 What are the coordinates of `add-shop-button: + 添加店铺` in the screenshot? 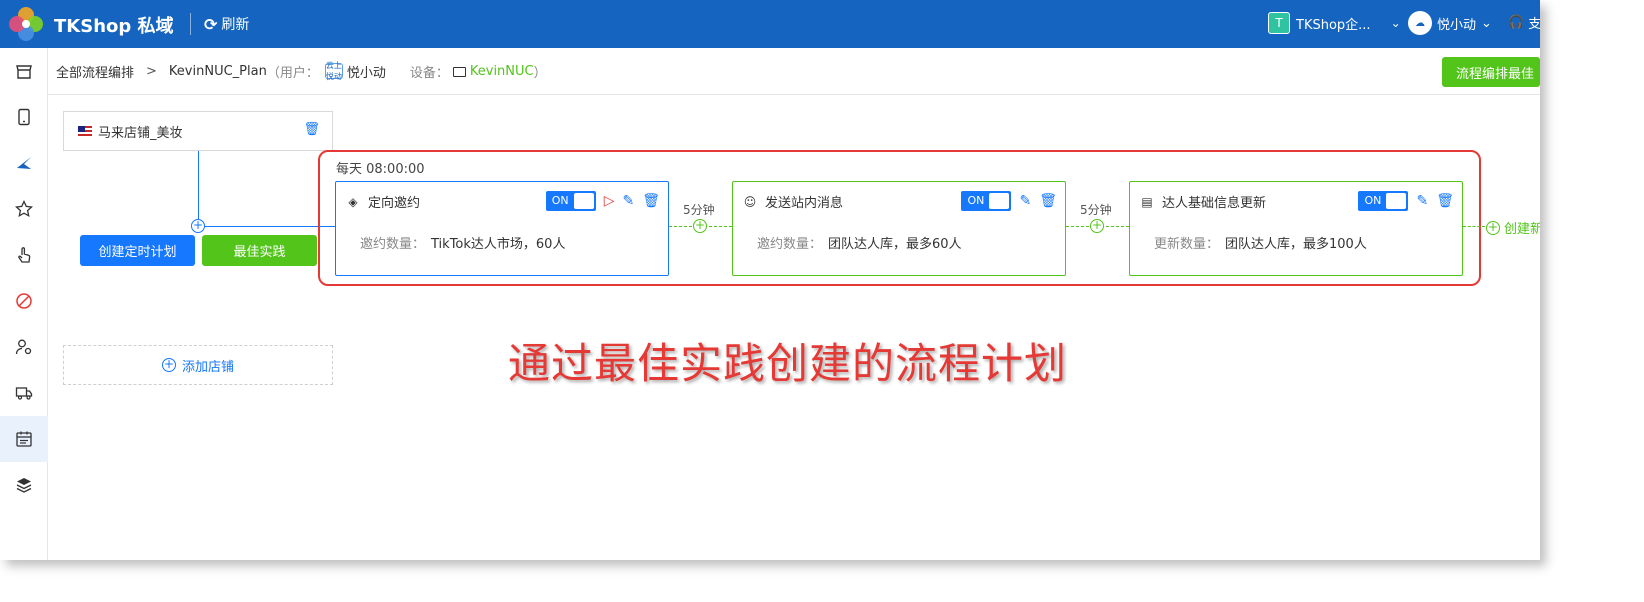 It's located at (198, 365).